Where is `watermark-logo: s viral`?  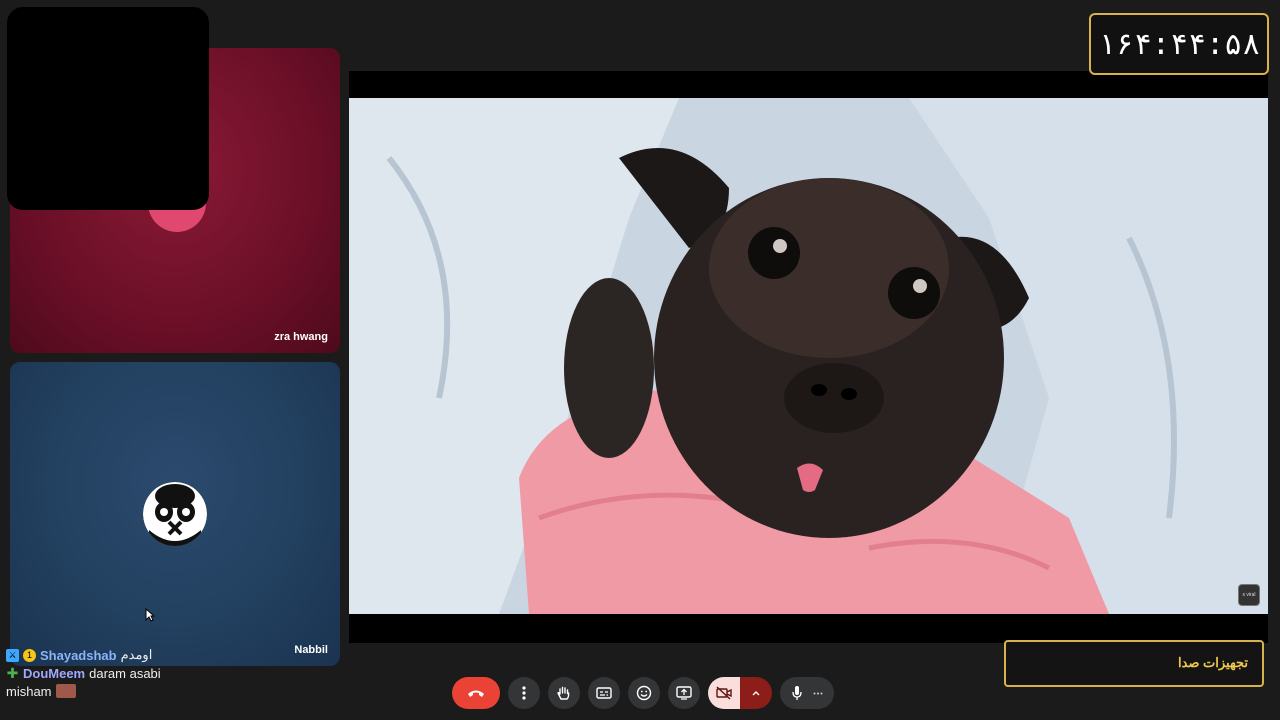 watermark-logo: s viral is located at coordinates (1249, 595).